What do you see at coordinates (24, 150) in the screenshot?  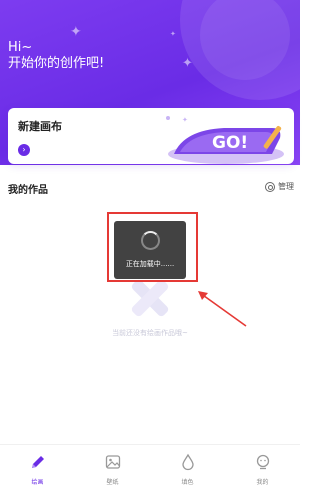 I see `chevron-right-icon: ›` at bounding box center [24, 150].